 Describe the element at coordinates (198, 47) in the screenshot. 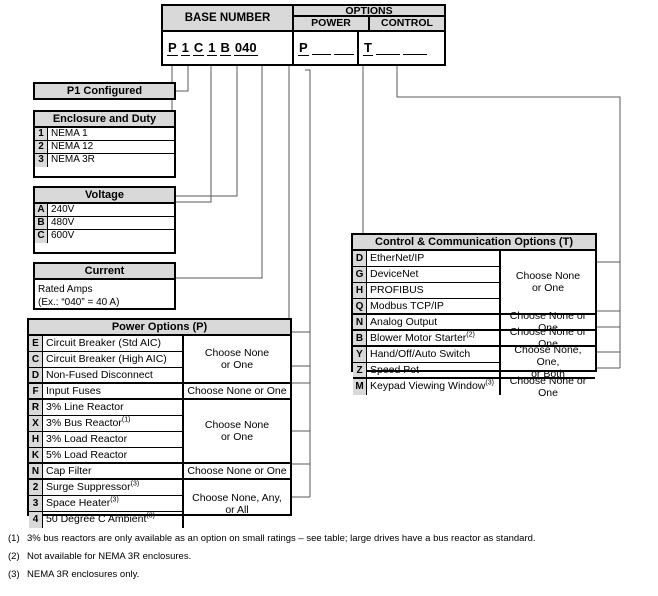

I see `code-char-2: C` at that location.